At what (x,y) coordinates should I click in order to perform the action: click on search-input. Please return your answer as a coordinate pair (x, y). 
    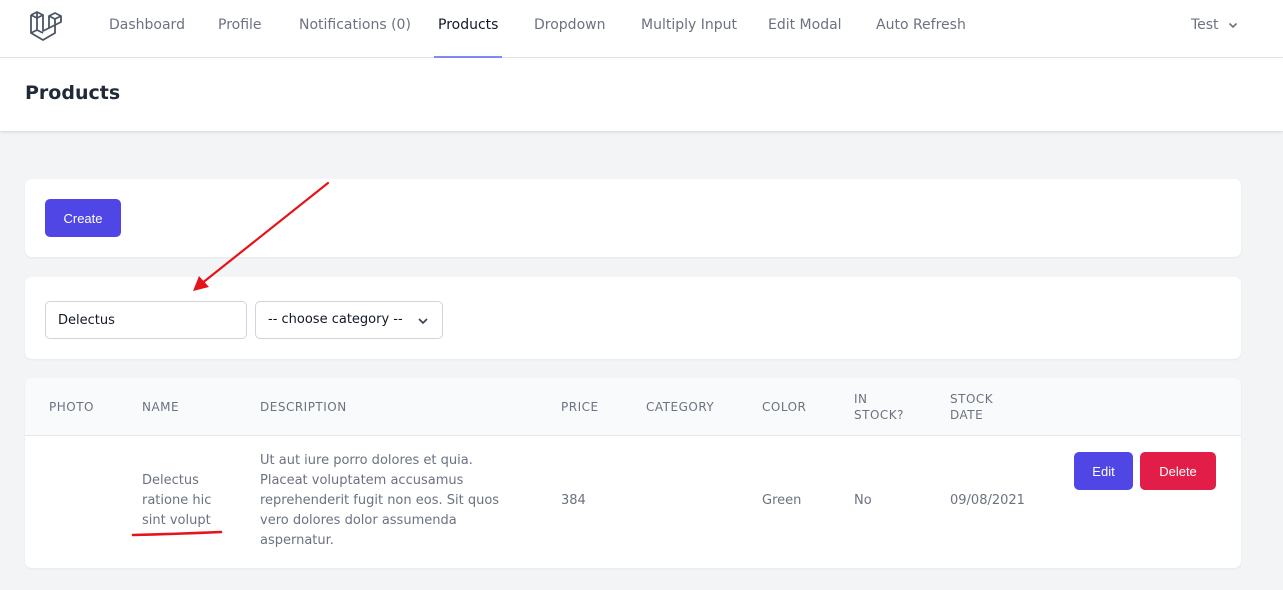
    Looking at the image, I should click on (146, 320).